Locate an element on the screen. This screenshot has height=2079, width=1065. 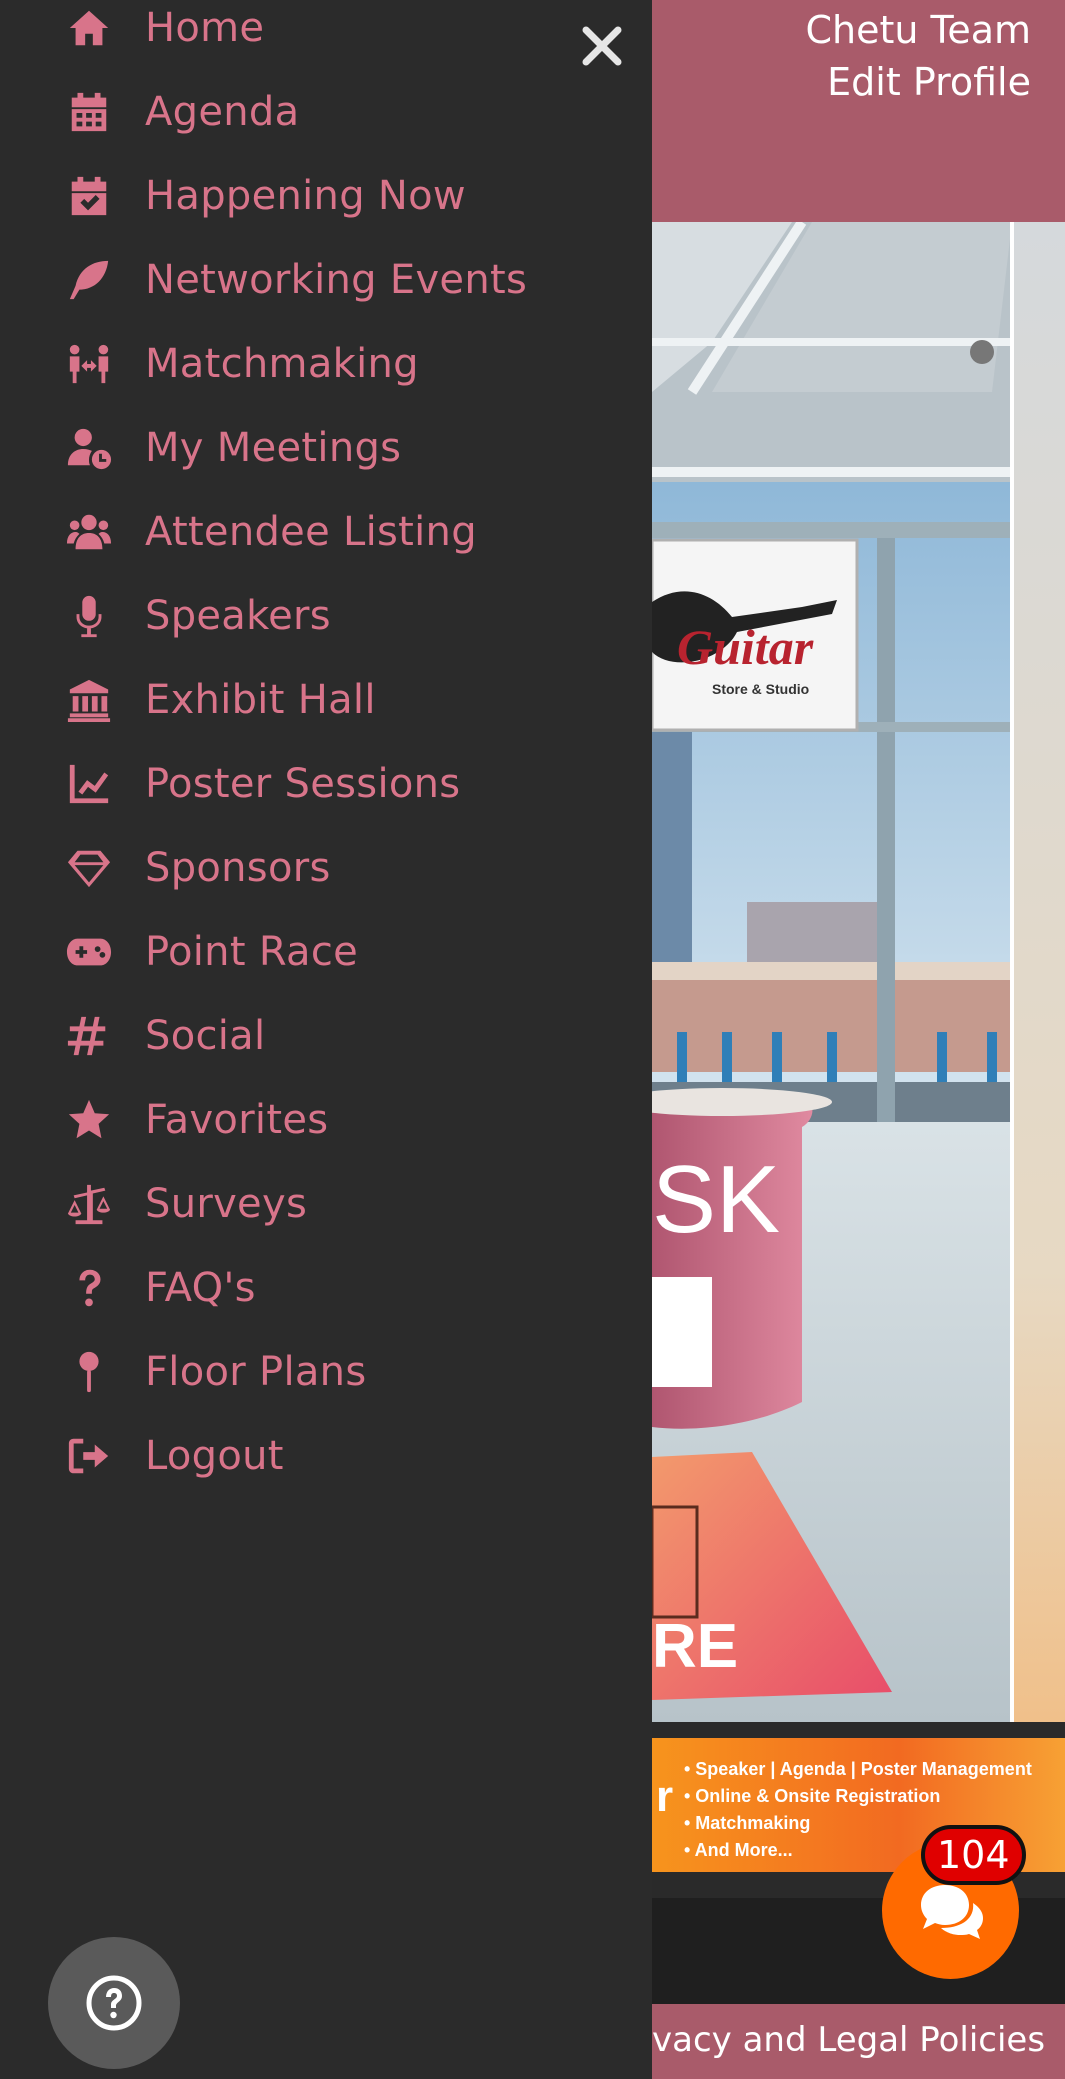
hashtag-icon is located at coordinates (89, 1036).